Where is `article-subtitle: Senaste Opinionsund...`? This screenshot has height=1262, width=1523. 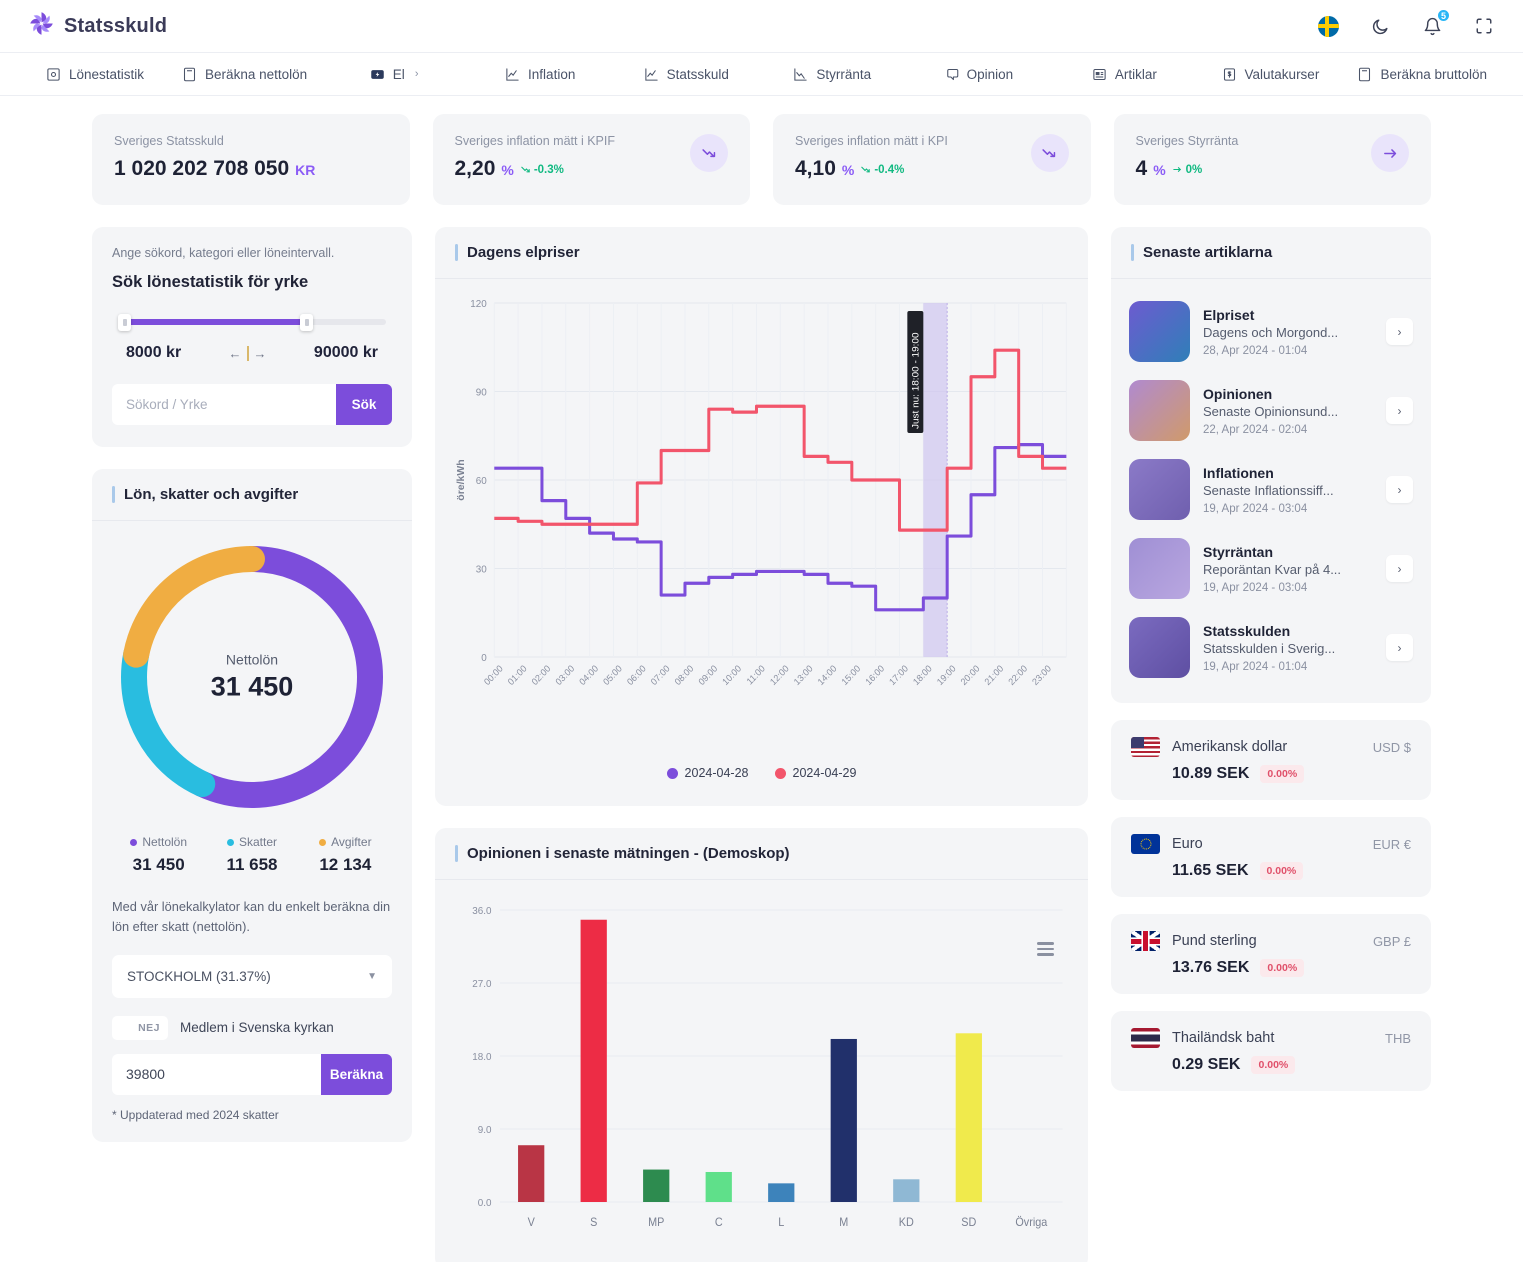
article-subtitle: Senaste Opinionsund... is located at coordinates (1271, 411).